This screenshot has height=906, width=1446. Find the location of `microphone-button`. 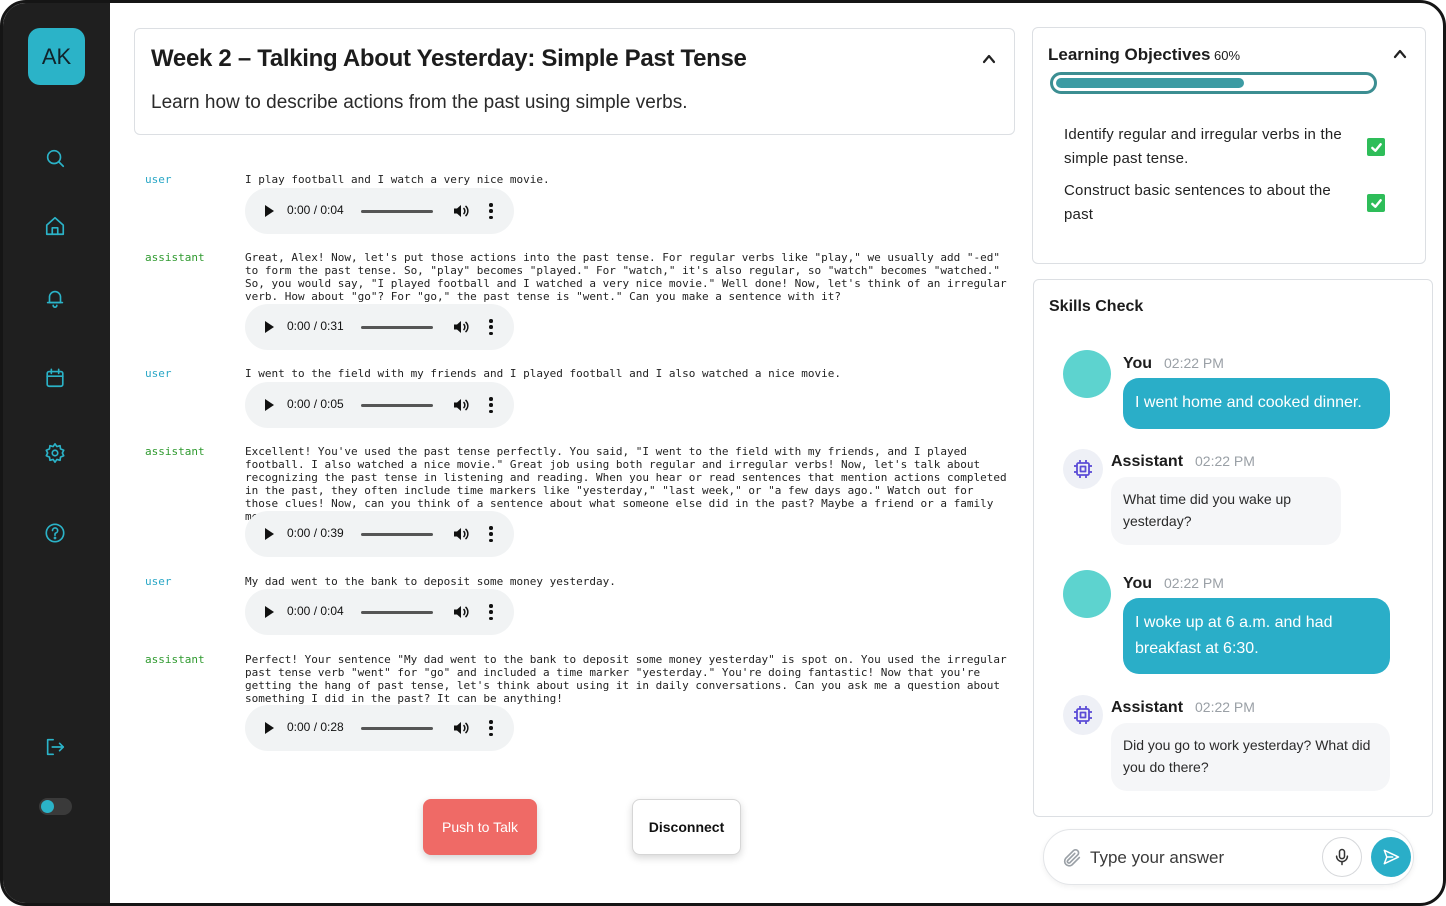

microphone-button is located at coordinates (1342, 857).